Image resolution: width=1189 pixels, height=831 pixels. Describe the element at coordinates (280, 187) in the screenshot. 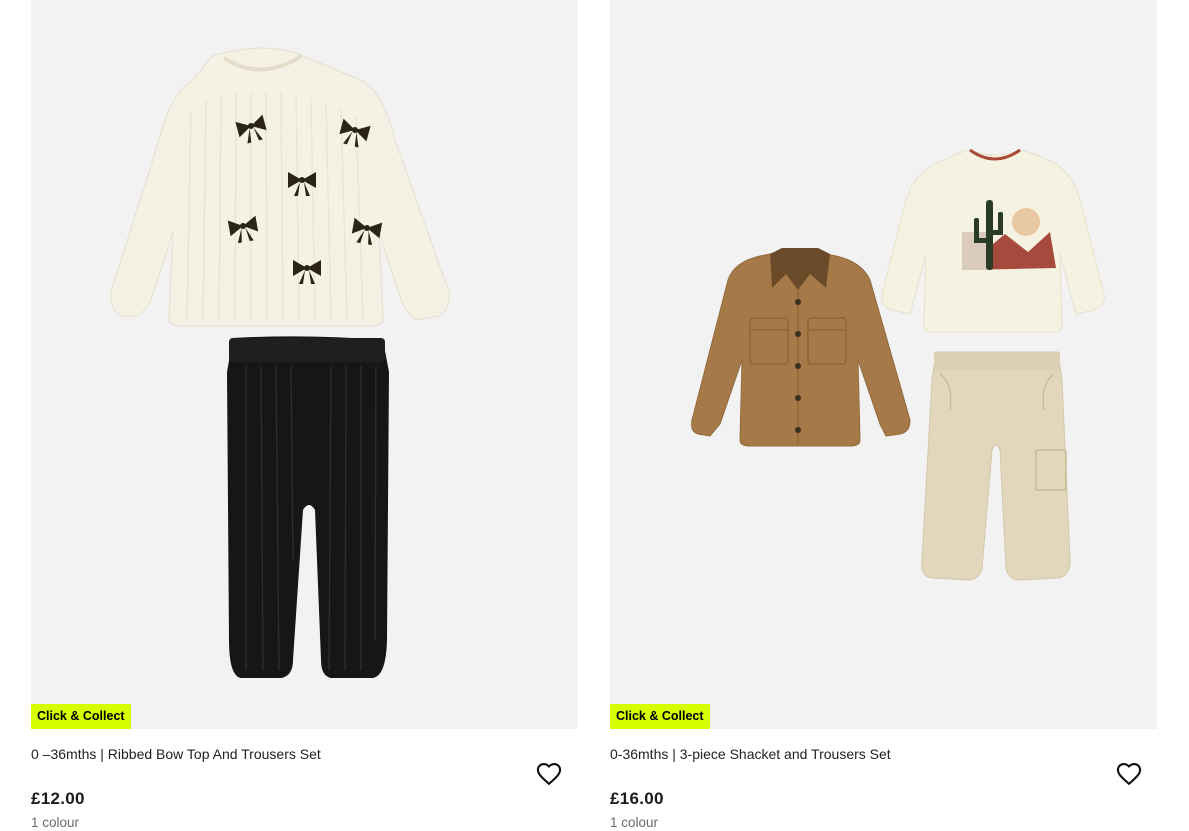

I see `cream-knit-jumper-graphic` at that location.